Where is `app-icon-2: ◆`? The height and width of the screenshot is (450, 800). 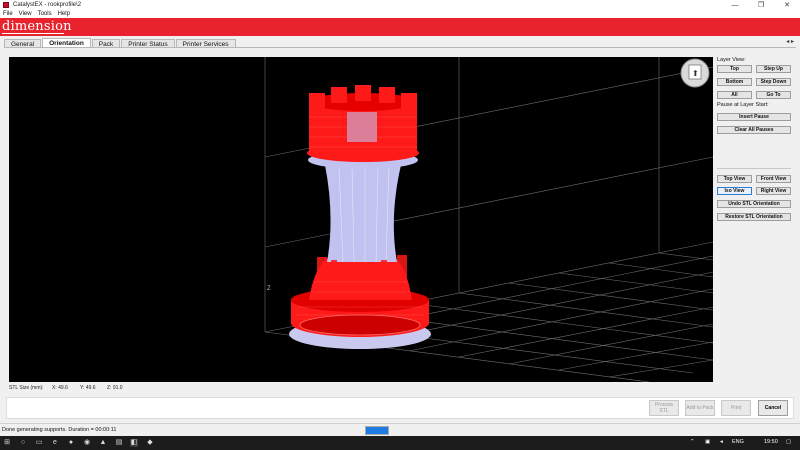 app-icon-2: ◆ is located at coordinates (150, 443).